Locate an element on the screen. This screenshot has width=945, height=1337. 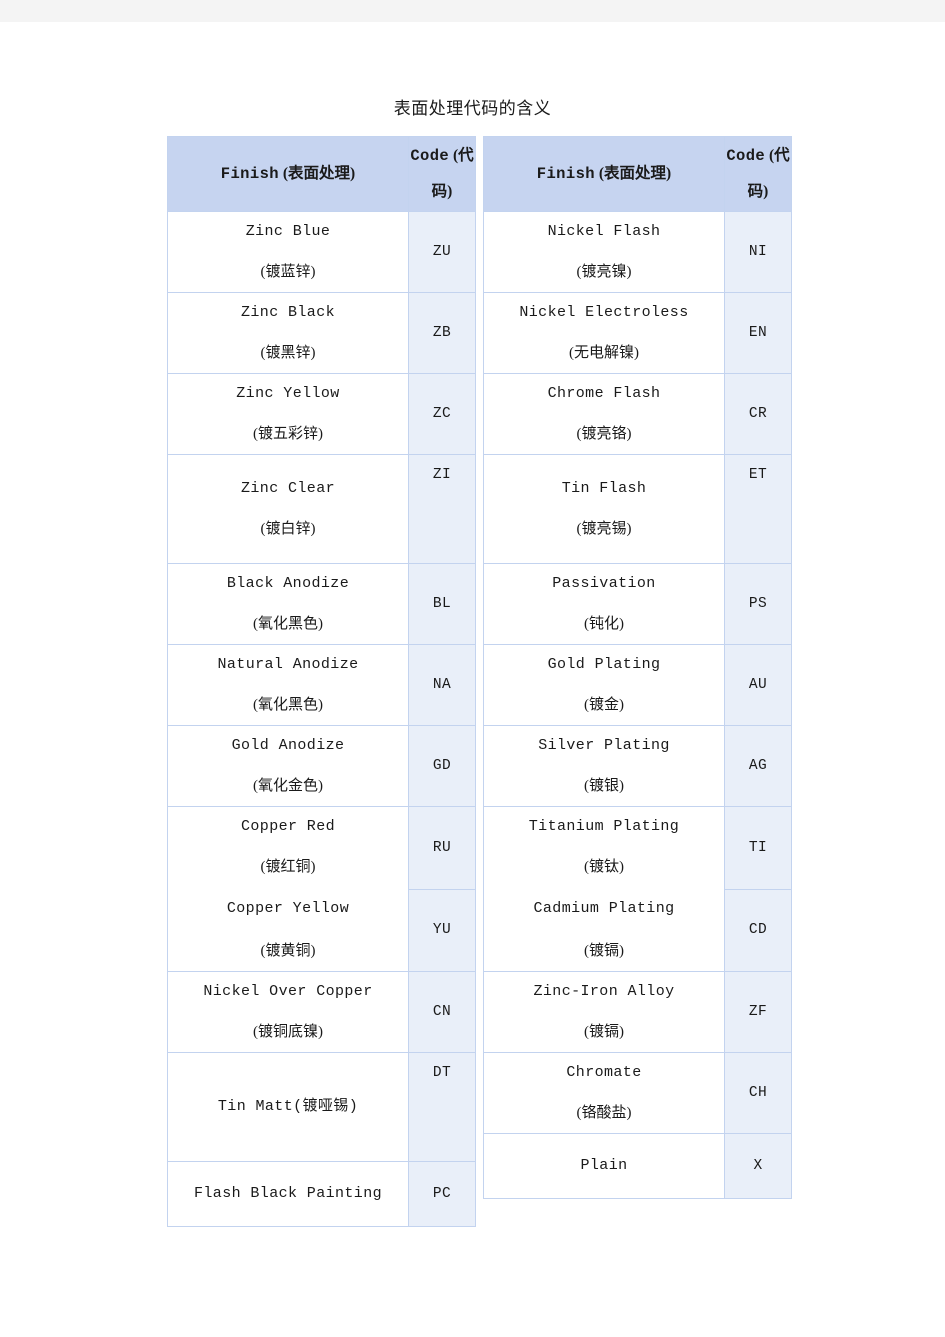
code-cell: PC is located at coordinates (442, 1194).